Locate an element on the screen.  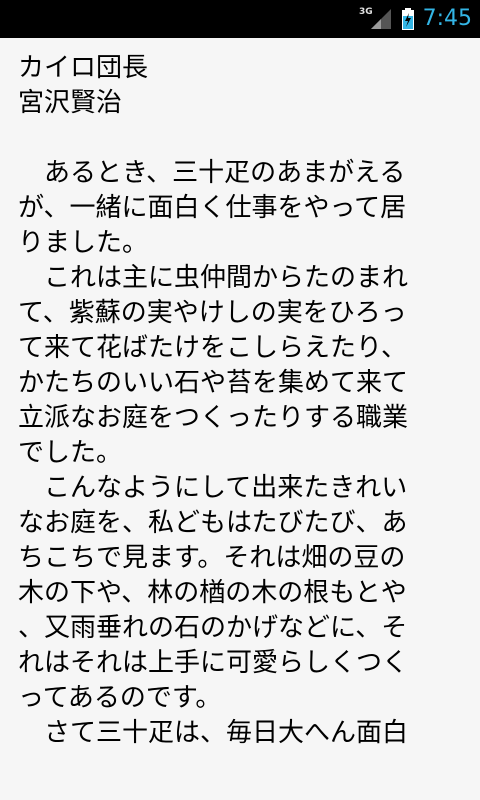
text-line: これは主に虫仲間からたのまれ is located at coordinates (213, 278).